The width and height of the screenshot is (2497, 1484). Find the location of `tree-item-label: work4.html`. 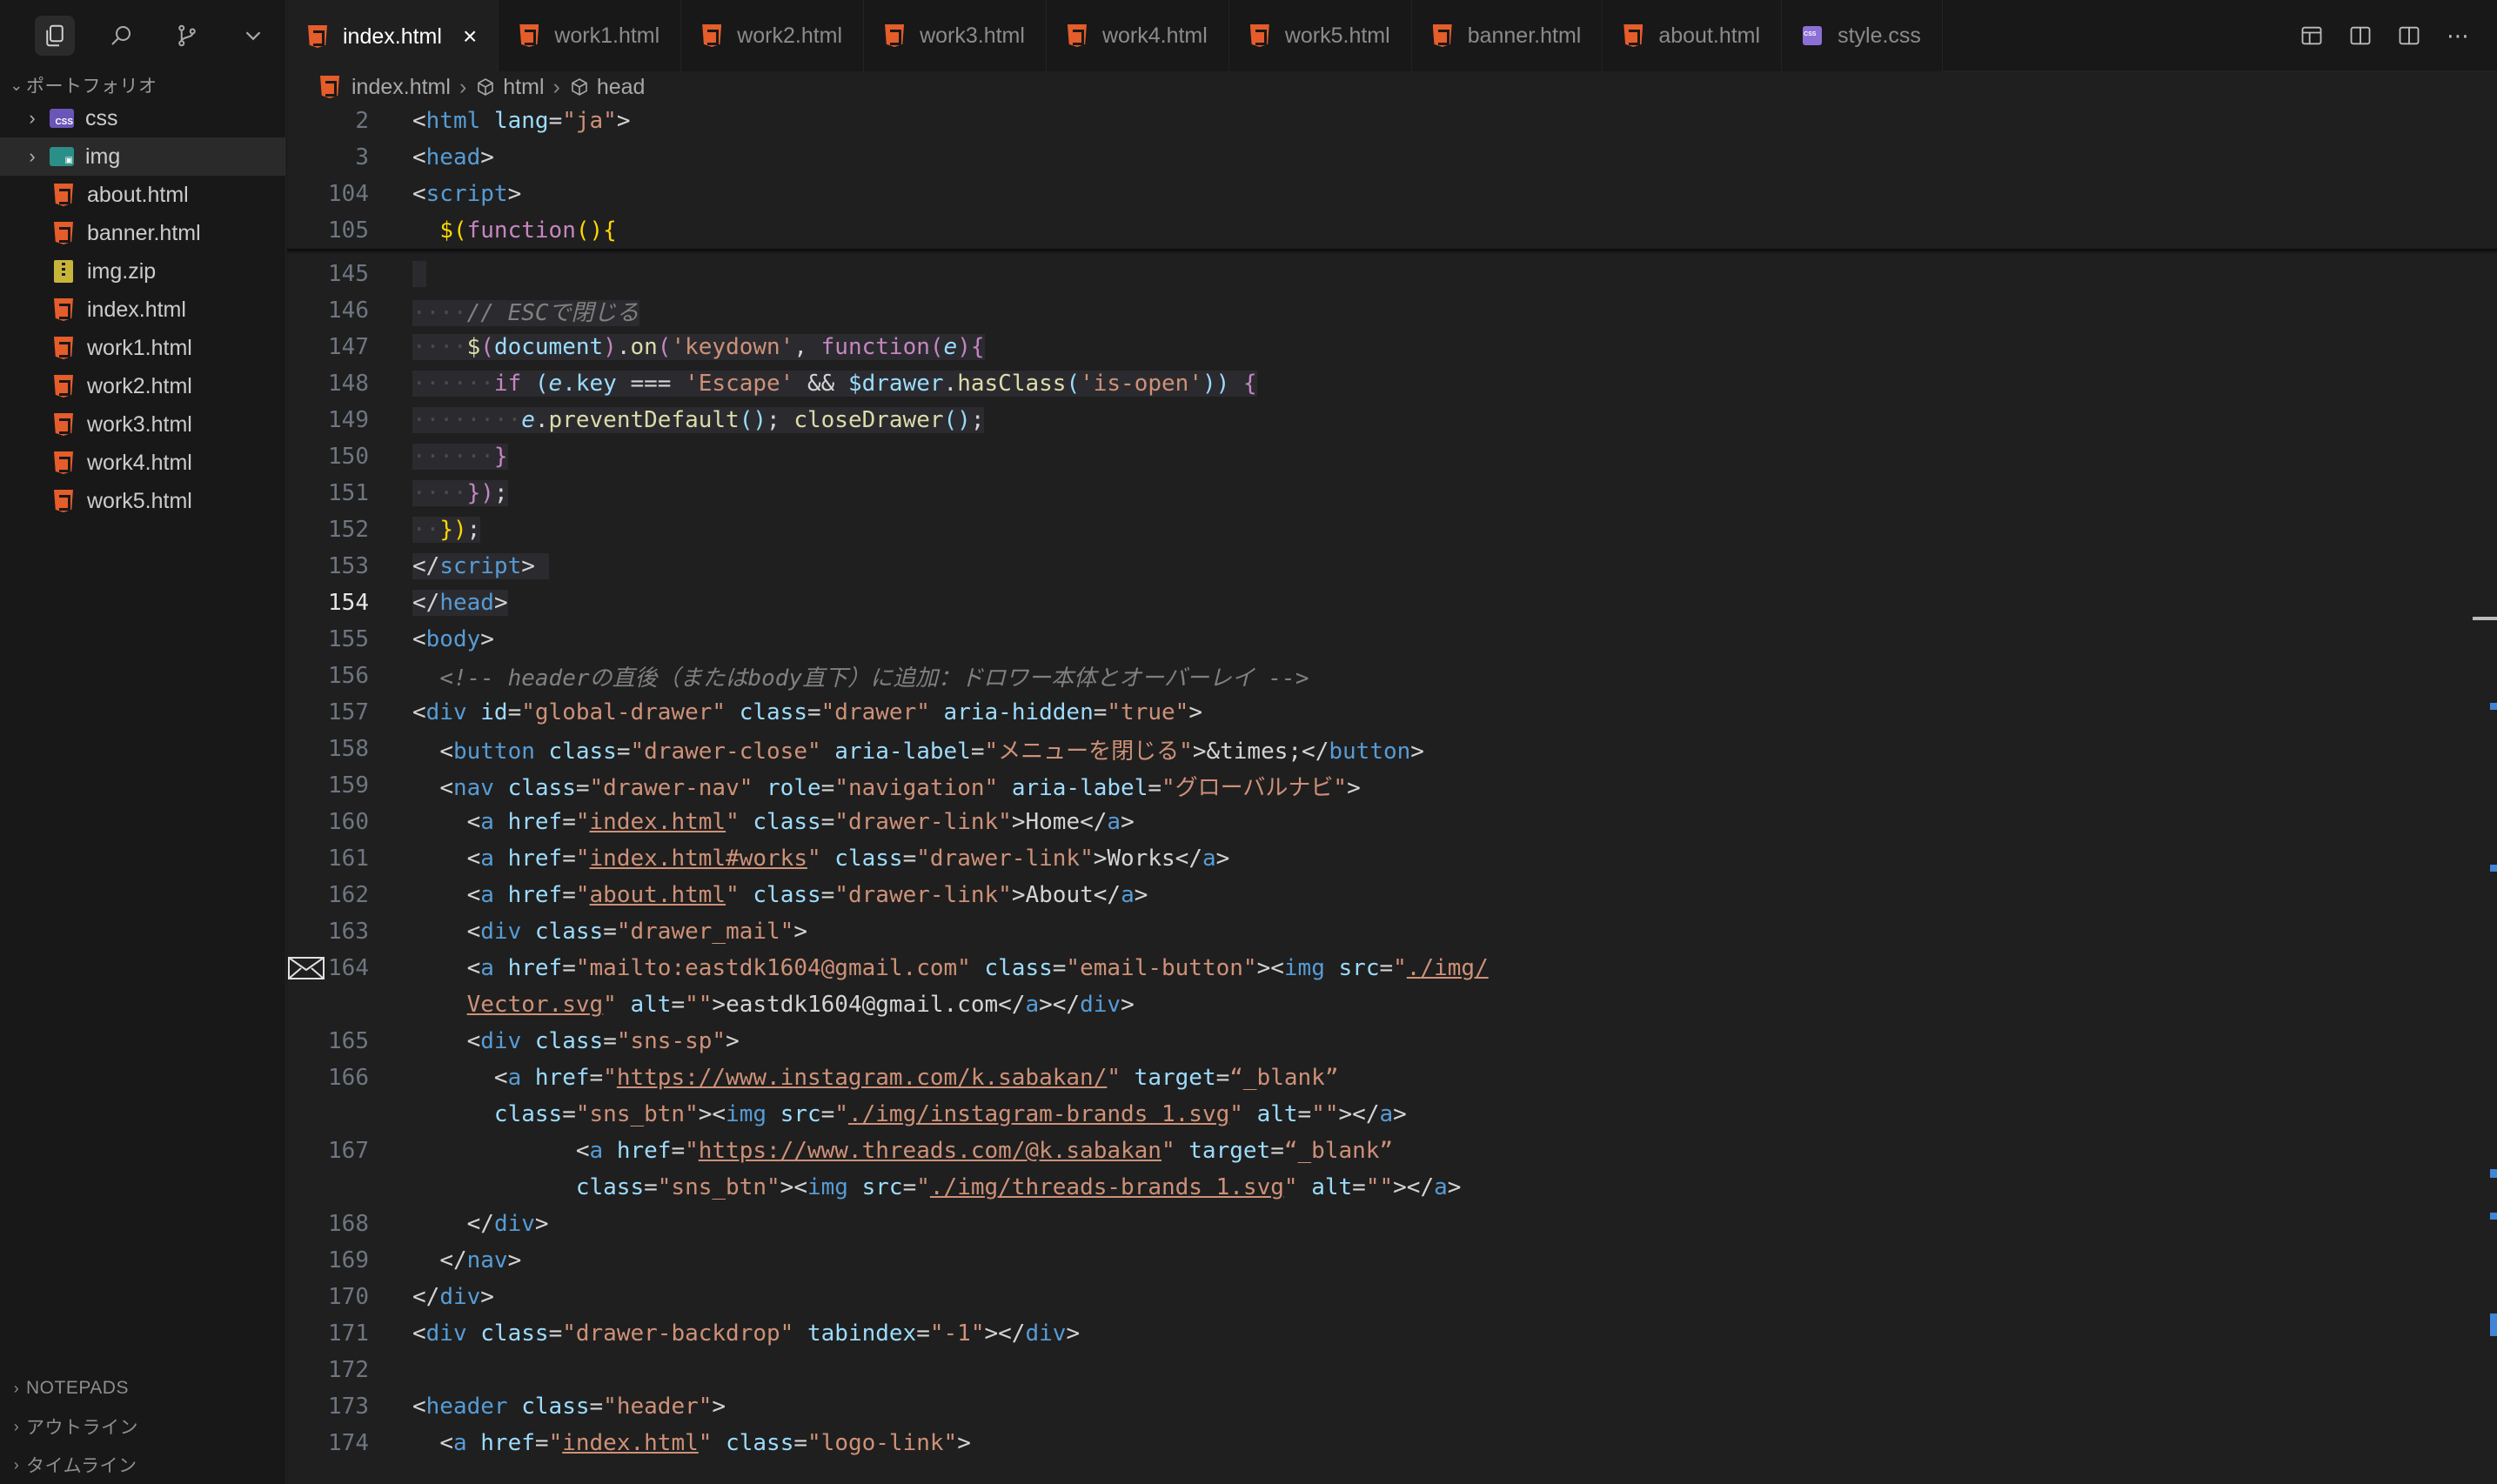

tree-item-label: work4.html is located at coordinates (139, 463).